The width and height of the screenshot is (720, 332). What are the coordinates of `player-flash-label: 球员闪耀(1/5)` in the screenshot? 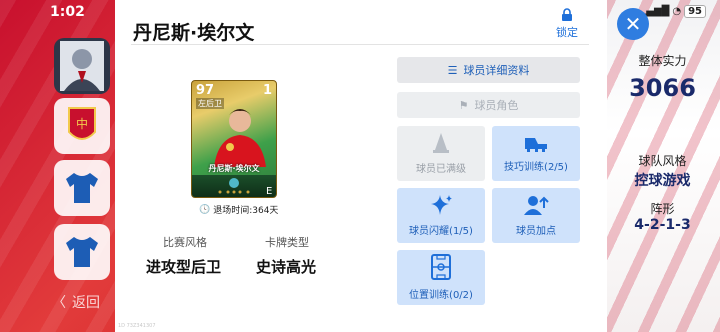 It's located at (441, 231).